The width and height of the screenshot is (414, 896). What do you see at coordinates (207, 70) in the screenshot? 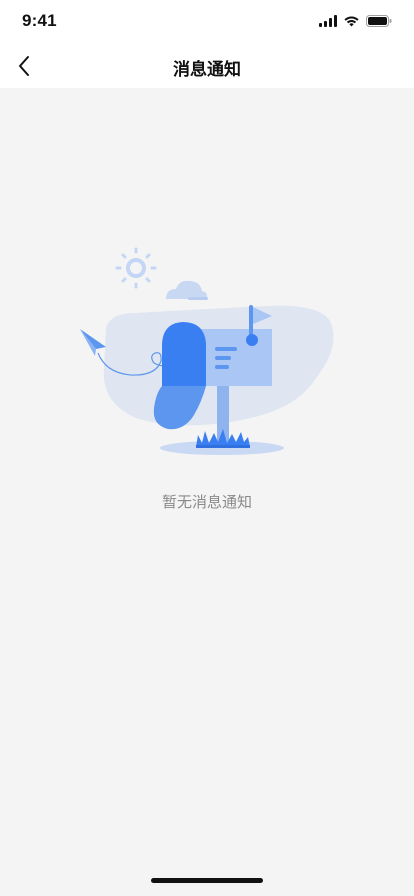
I see `page-title: 消息通知` at bounding box center [207, 70].